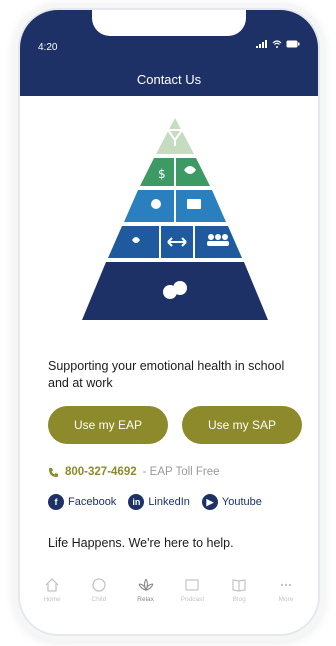 The image size is (336, 646). What do you see at coordinates (48, 47) in the screenshot?
I see `status-time: 4:20` at bounding box center [48, 47].